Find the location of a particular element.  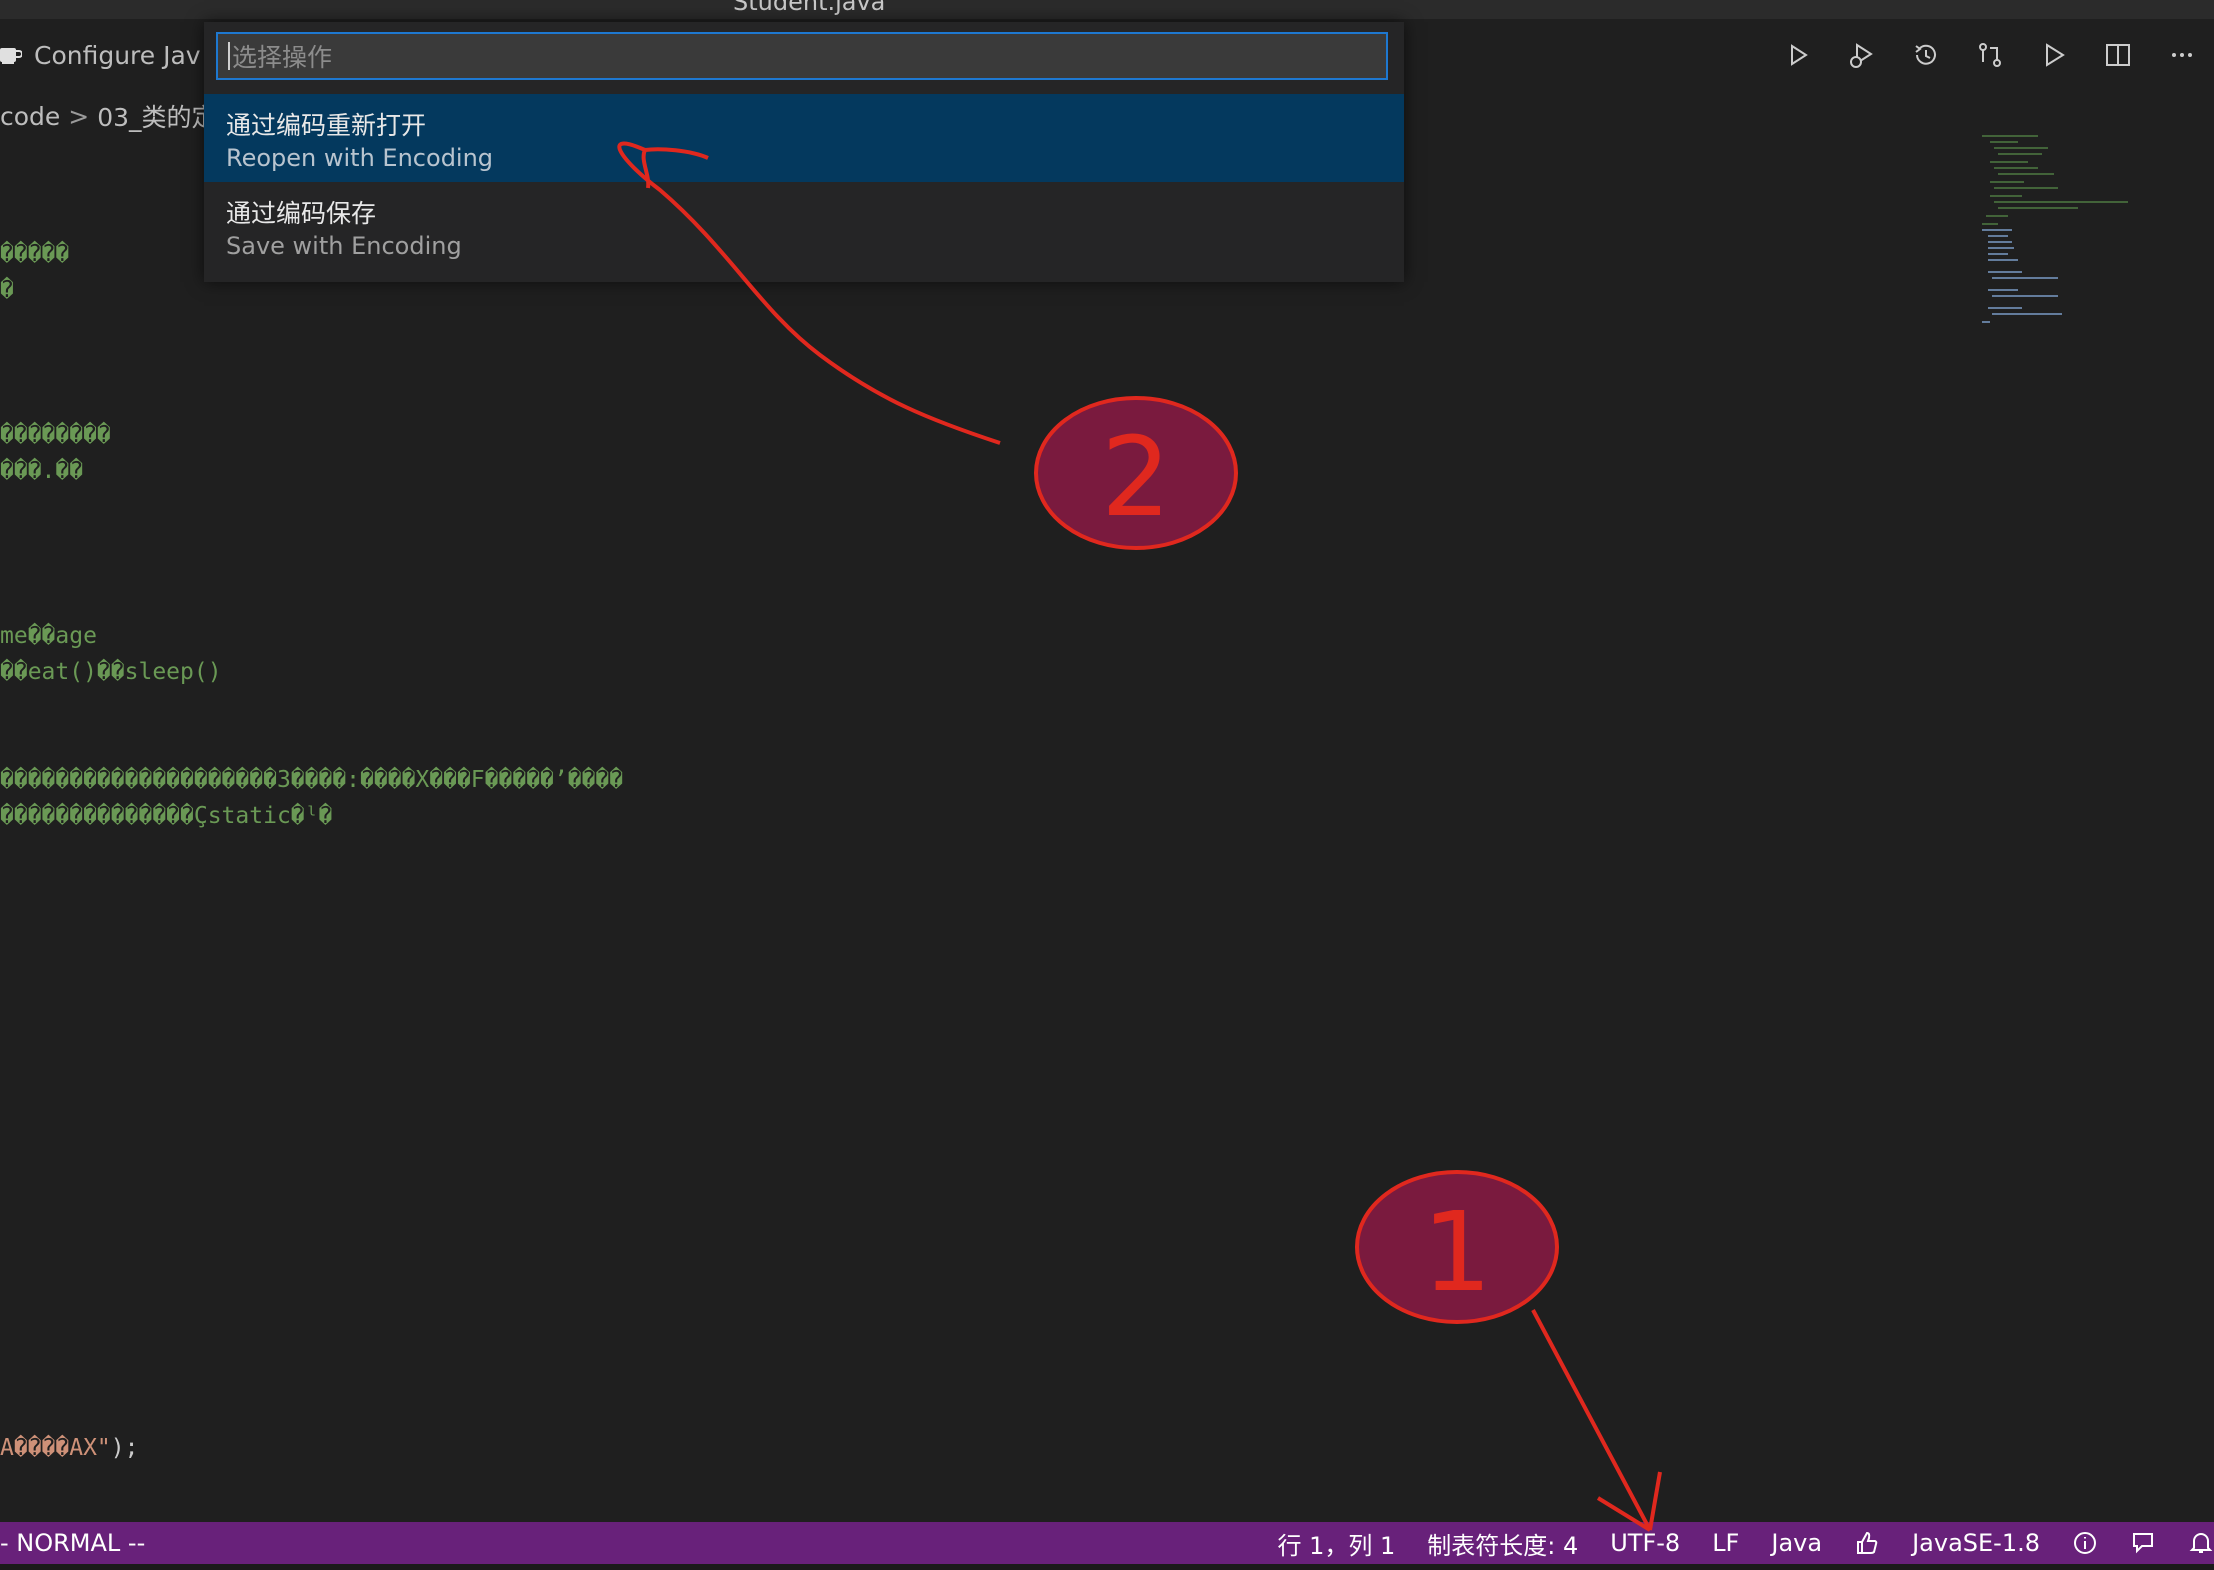

item-label: 通过编码重新打开 is located at coordinates (326, 125).